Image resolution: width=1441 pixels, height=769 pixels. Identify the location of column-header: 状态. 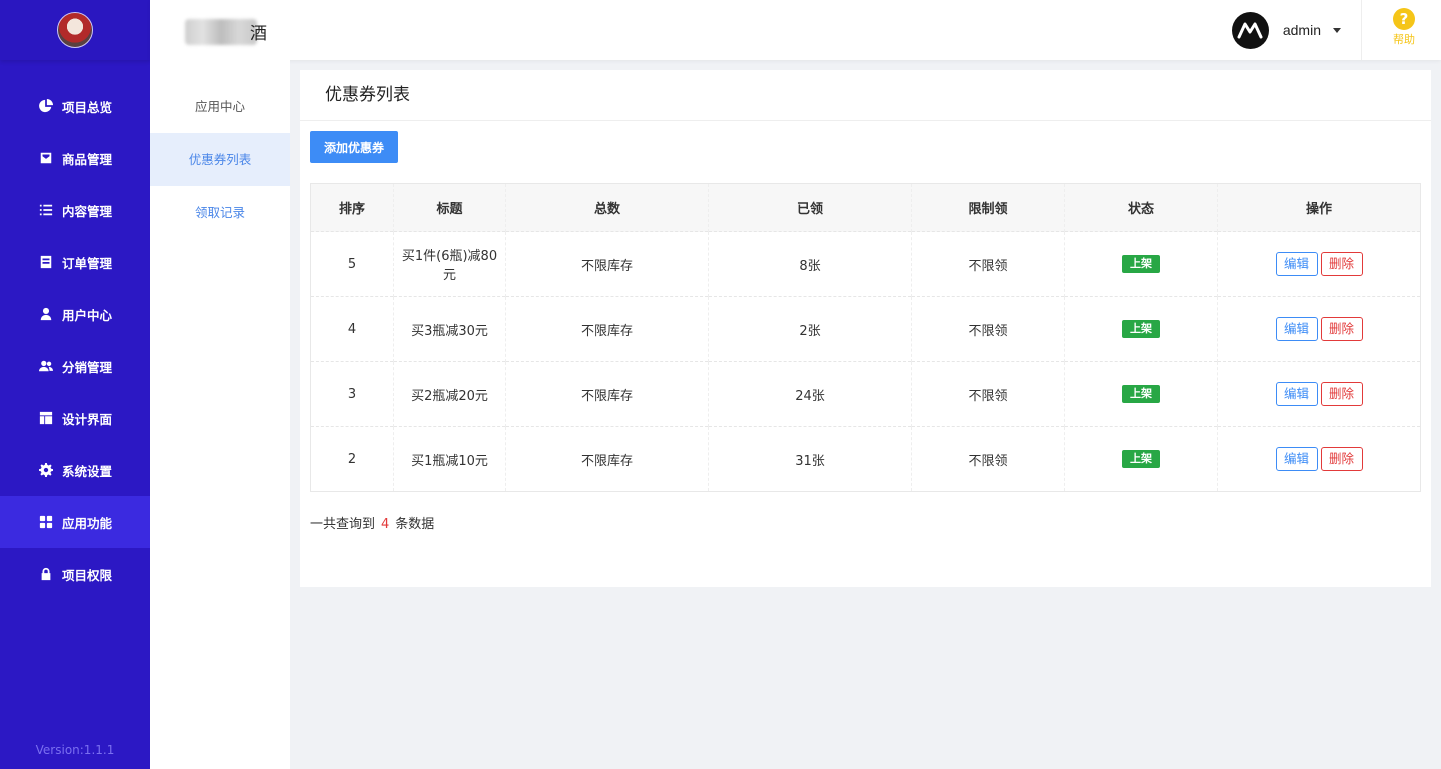
(1141, 207).